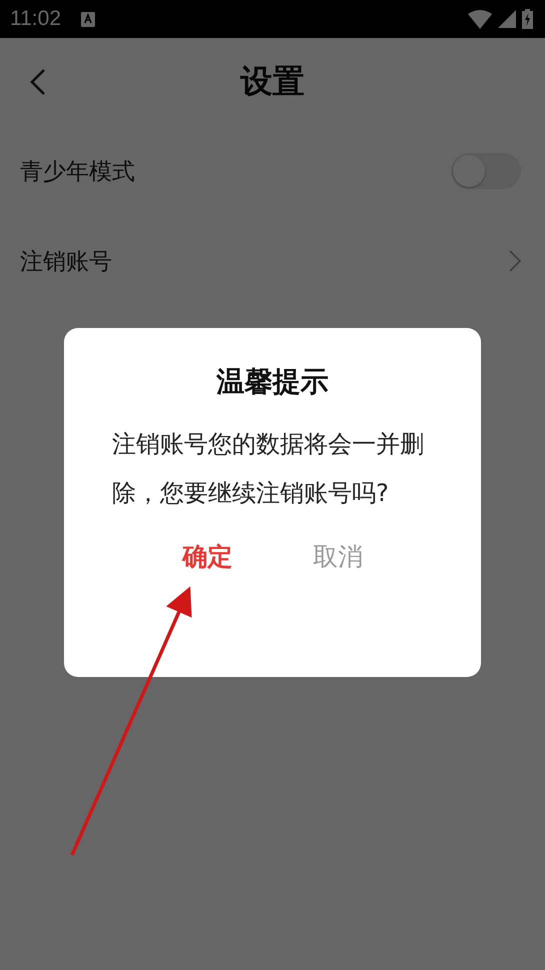 The image size is (545, 970). What do you see at coordinates (337, 556) in the screenshot?
I see `cancel-button: 取消` at bounding box center [337, 556].